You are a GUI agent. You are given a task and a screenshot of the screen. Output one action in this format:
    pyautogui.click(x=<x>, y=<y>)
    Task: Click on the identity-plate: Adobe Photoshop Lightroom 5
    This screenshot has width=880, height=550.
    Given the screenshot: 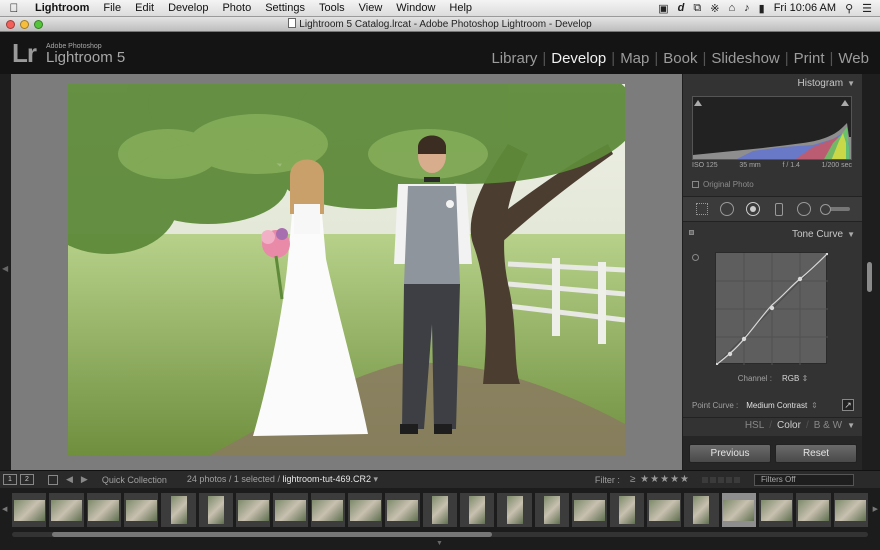 What is the action you would take?
    pyautogui.click(x=85, y=54)
    